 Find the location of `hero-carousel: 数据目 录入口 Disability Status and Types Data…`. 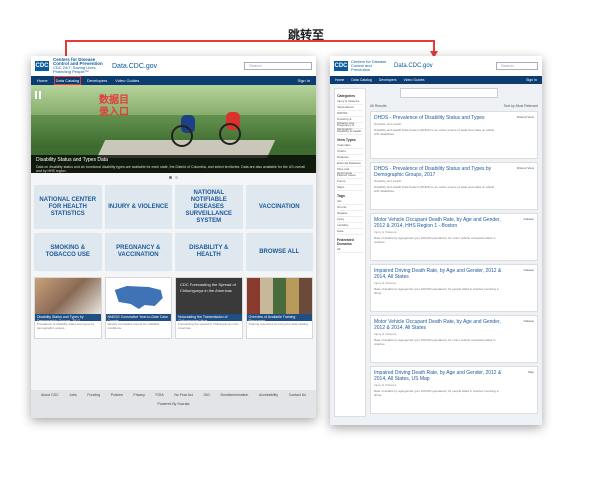

hero-carousel: 数据目 录入口 Disability Status and Types Data… is located at coordinates (173, 129).